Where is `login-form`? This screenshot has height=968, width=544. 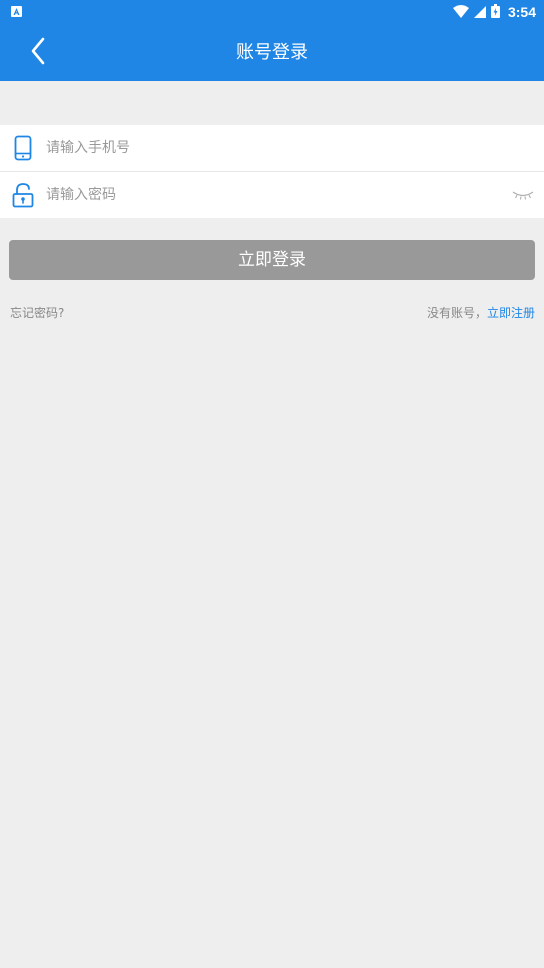 login-form is located at coordinates (272, 171).